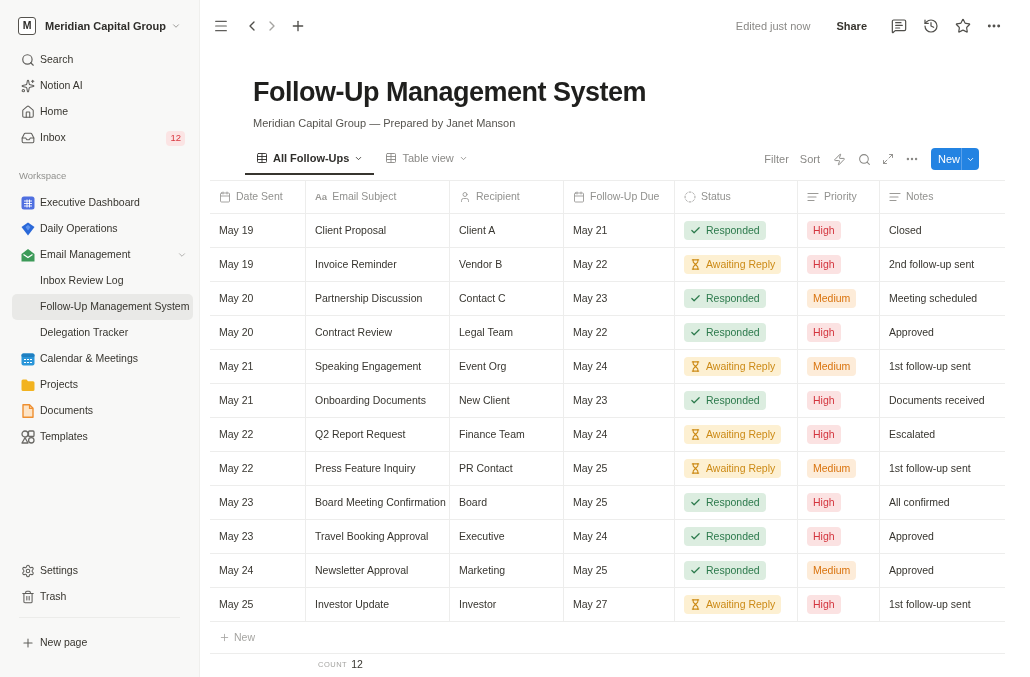 Image resolution: width=1030 pixels, height=677 pixels. Describe the element at coordinates (378, 536) in the screenshot. I see `table-cell: Travel Booking Approval` at that location.